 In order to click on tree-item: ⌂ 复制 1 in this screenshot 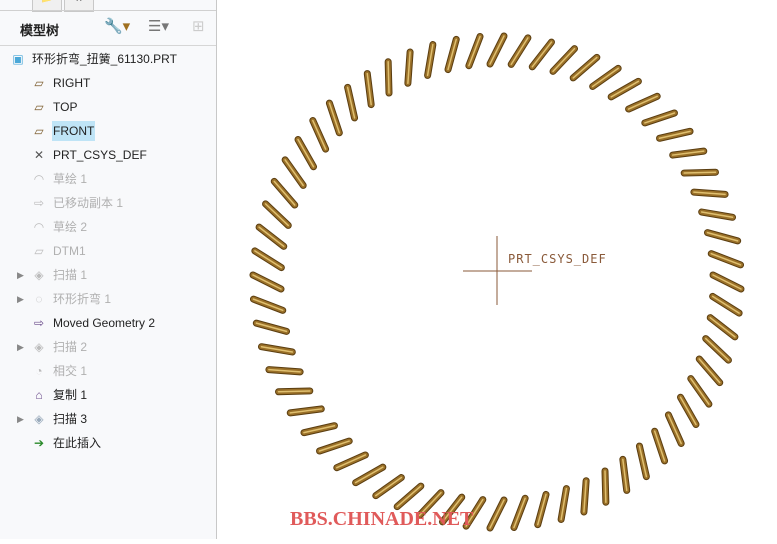, I will do `click(108, 395)`.